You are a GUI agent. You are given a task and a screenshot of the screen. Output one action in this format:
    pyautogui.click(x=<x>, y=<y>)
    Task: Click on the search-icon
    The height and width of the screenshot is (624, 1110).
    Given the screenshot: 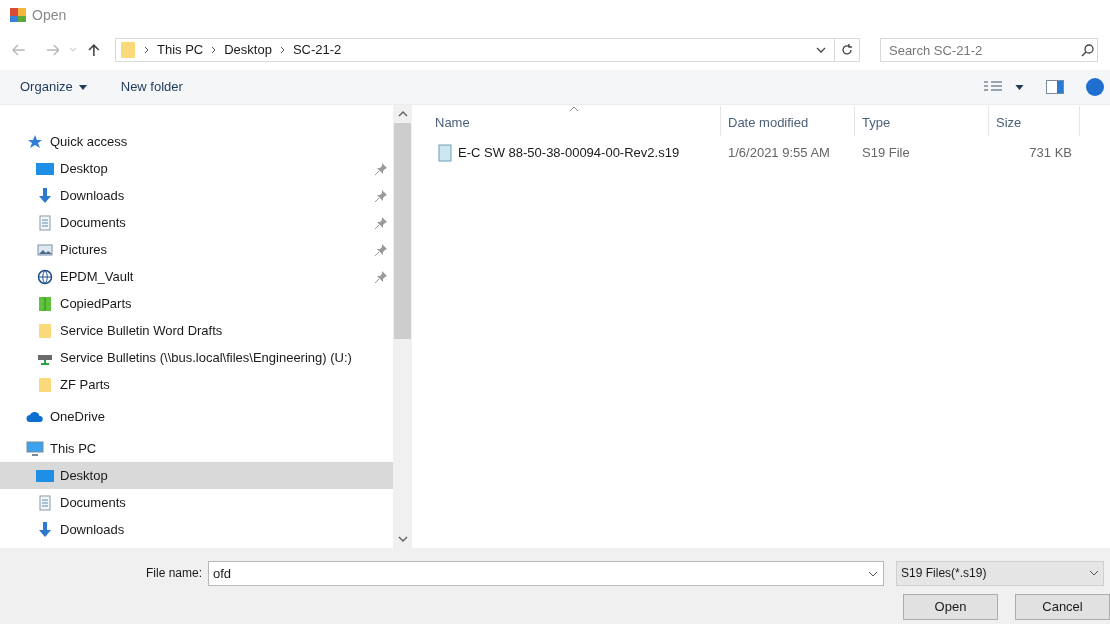 What is the action you would take?
    pyautogui.click(x=1087, y=50)
    